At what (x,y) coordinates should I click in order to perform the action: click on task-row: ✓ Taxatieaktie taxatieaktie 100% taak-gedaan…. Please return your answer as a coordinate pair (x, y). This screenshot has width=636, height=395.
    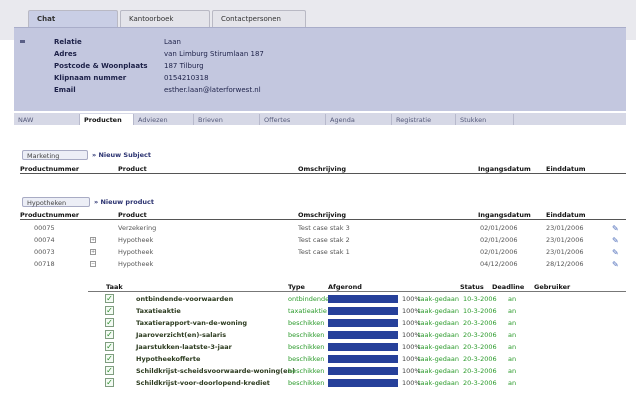
    Looking at the image, I should click on (357, 311).